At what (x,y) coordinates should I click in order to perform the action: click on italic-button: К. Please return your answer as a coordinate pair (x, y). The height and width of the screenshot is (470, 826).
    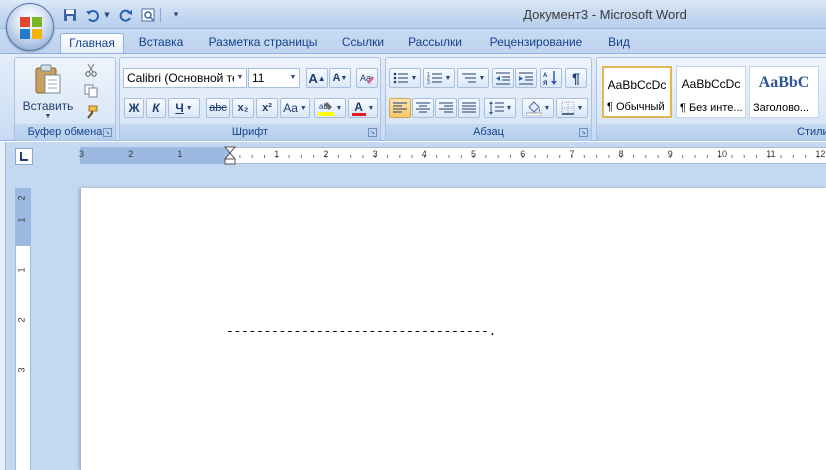
    Looking at the image, I should click on (156, 108).